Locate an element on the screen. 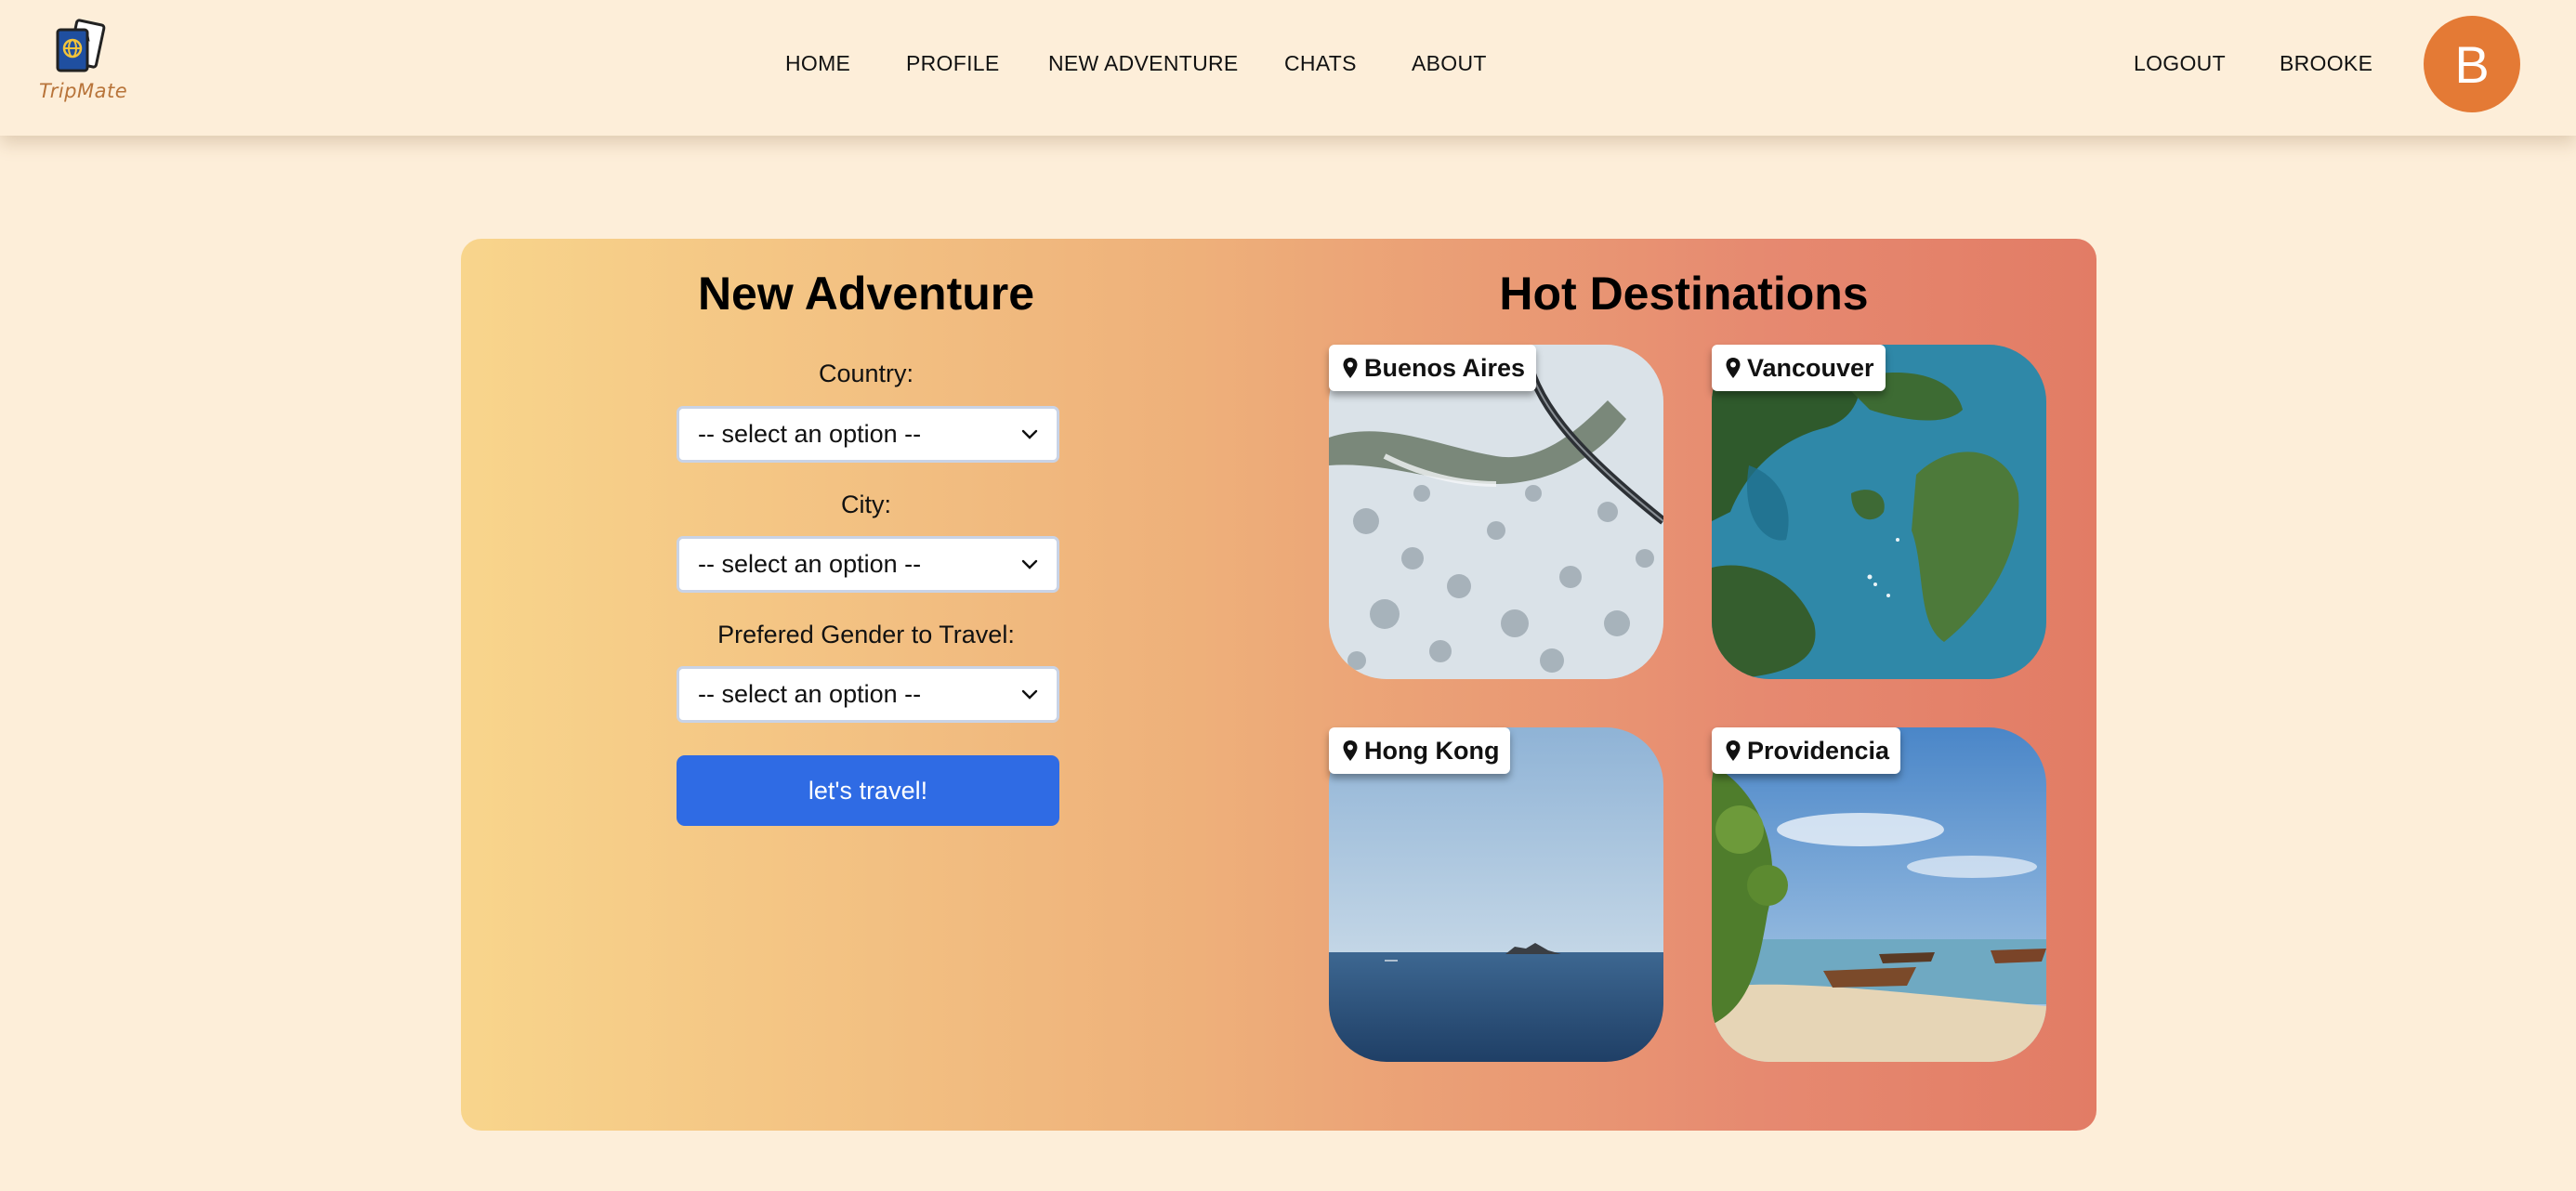  destination-label-vancouver: Vancouver is located at coordinates (1799, 368).